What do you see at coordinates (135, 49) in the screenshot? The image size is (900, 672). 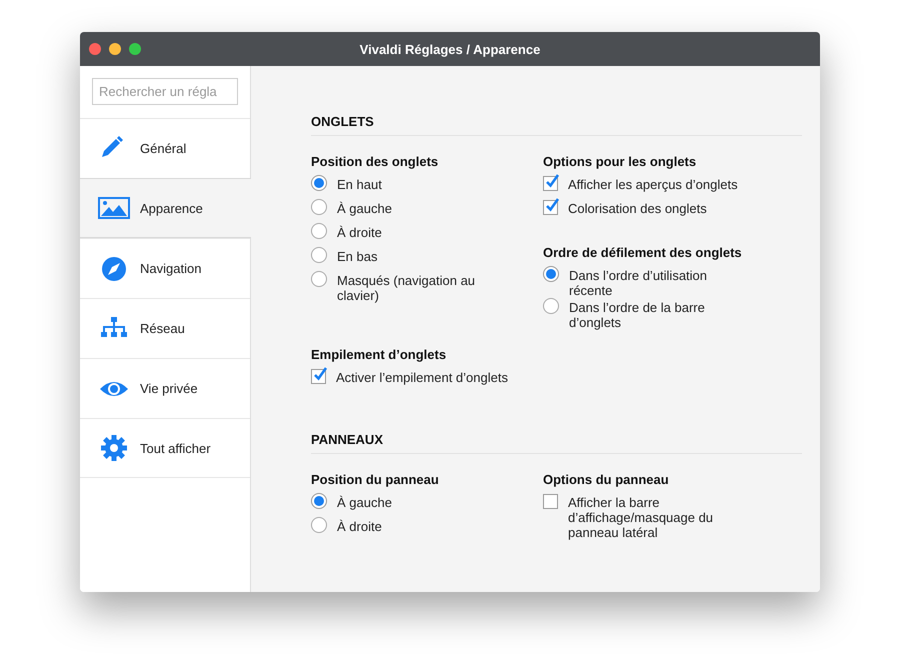 I see `zoom-button` at bounding box center [135, 49].